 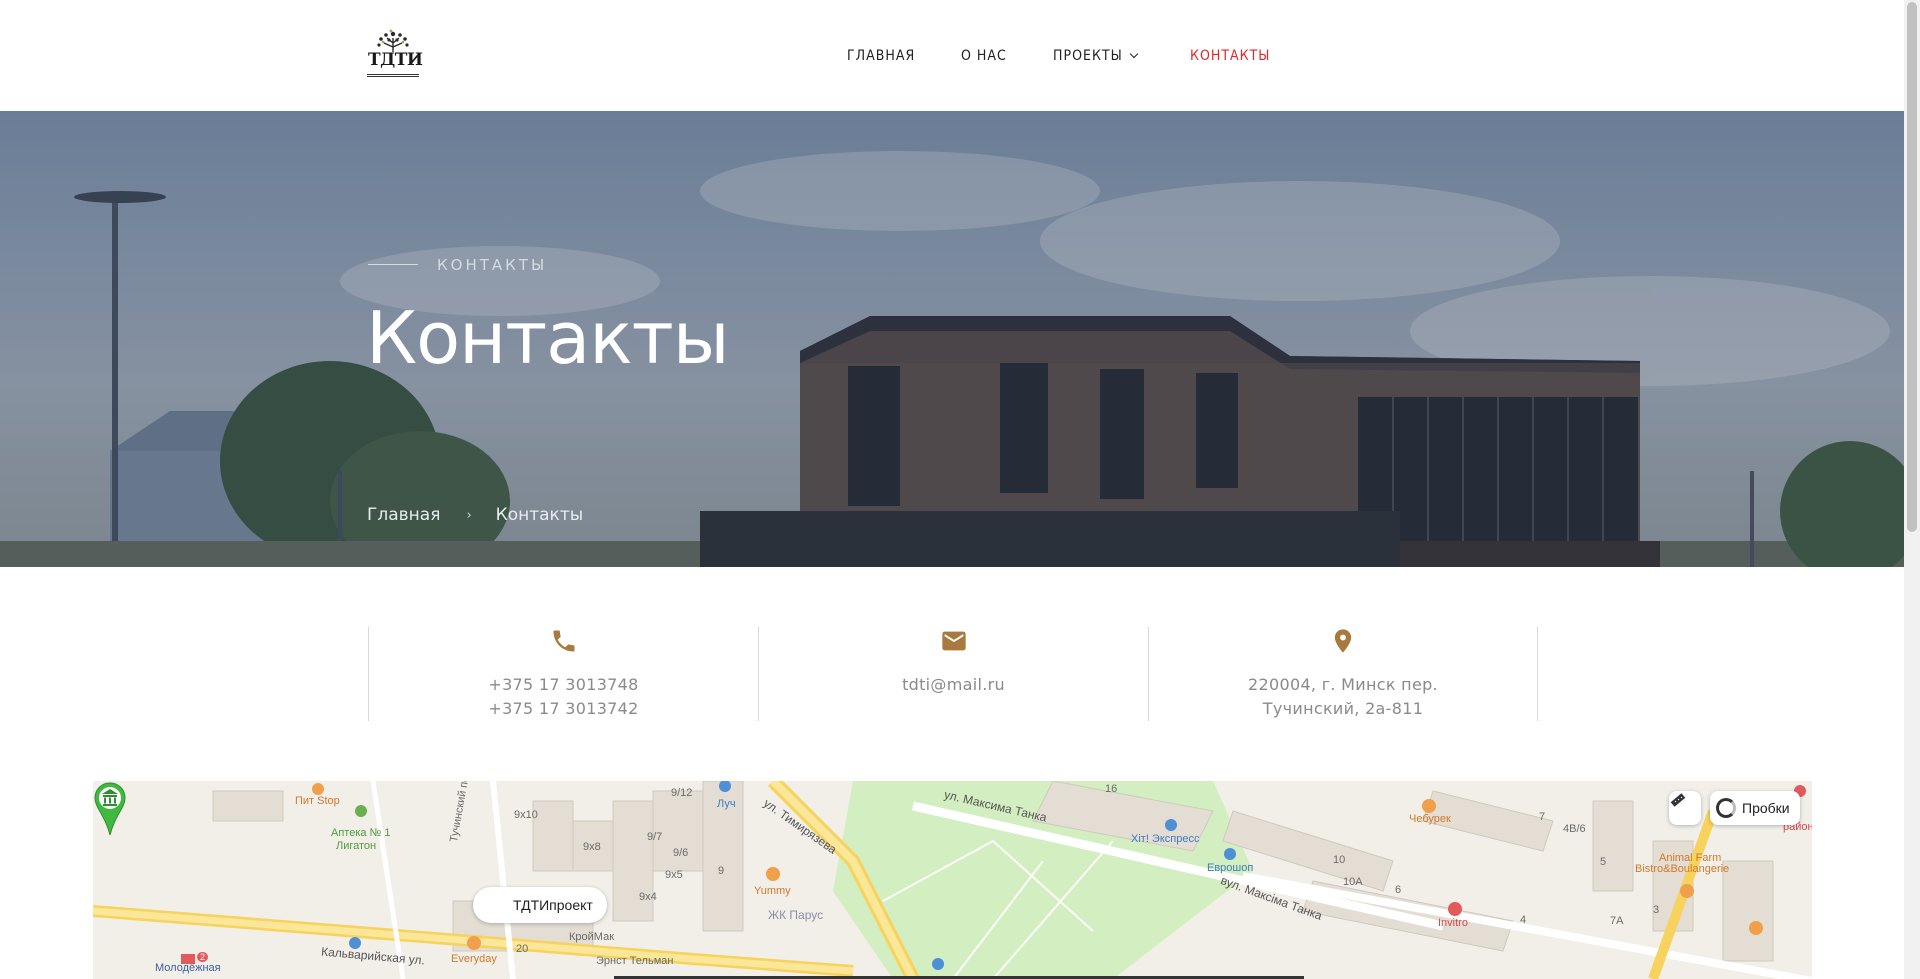 I want to click on nav-item-projects-label: ПРОЕКТЫ, so click(x=1088, y=56).